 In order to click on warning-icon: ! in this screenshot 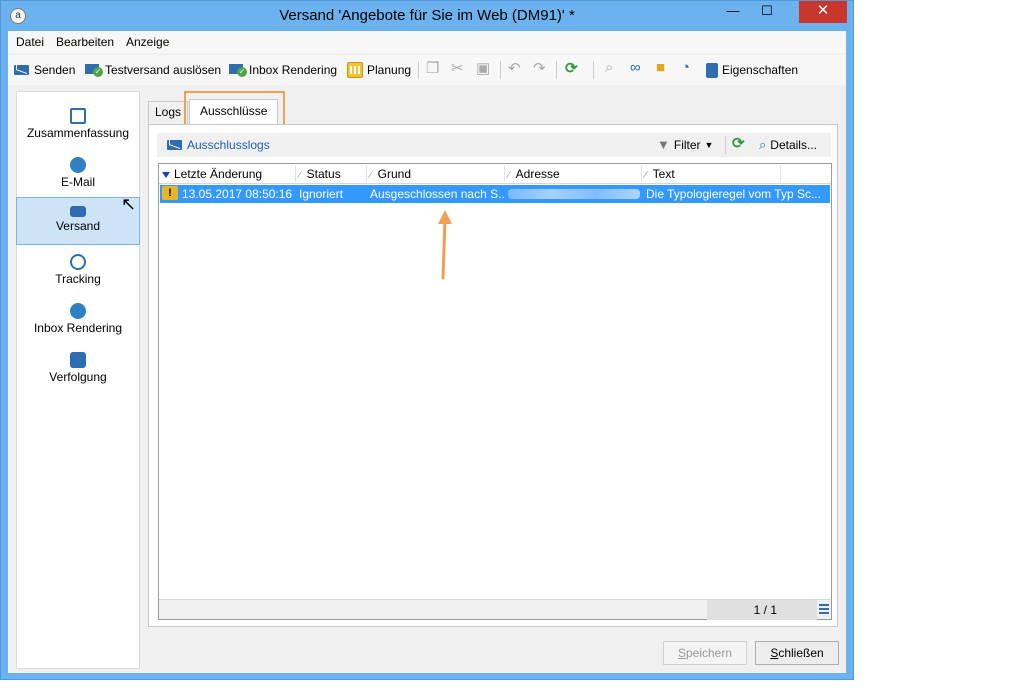, I will do `click(170, 193)`.